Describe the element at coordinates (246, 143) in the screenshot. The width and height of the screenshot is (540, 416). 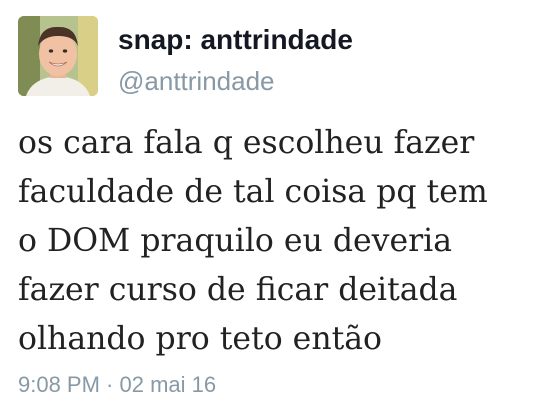
I see `tweet-text-line: os cara fala q escolheu fazer` at that location.